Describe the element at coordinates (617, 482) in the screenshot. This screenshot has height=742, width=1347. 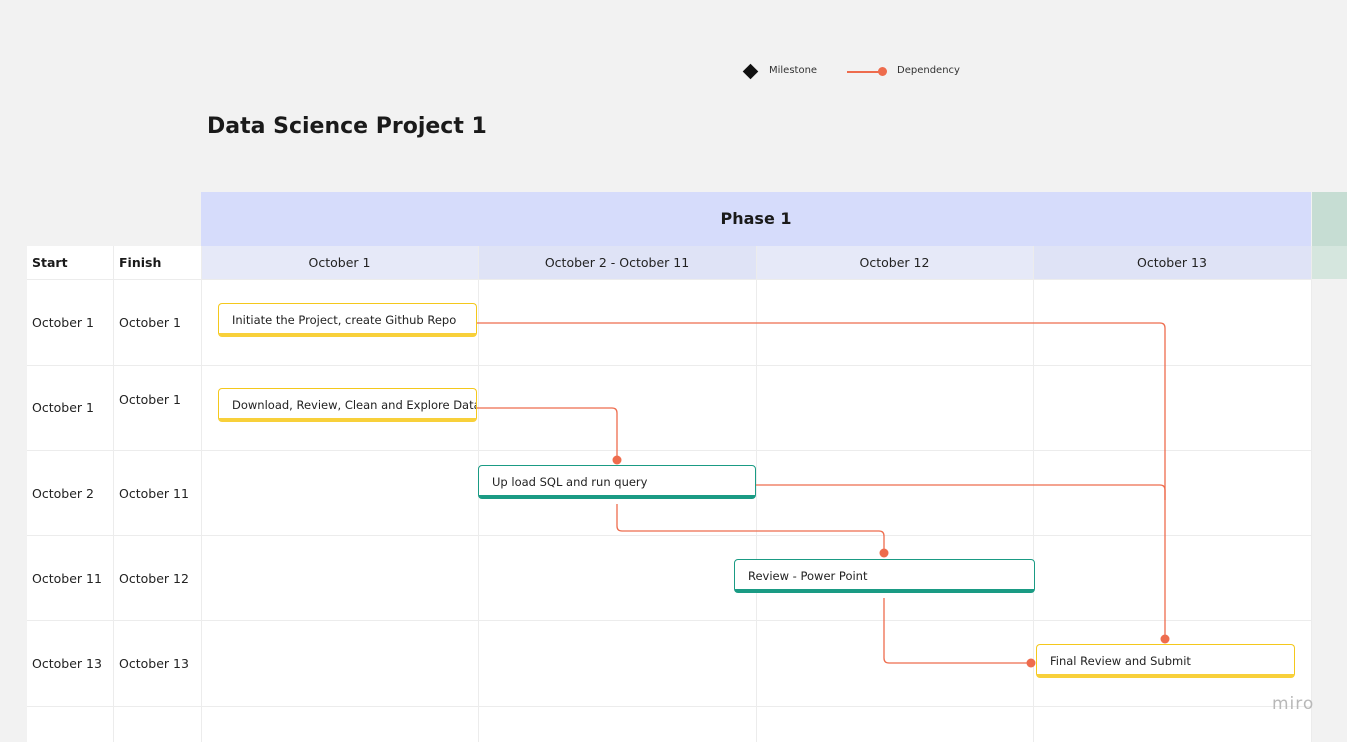
I see `task-card: Up load SQL and run query` at that location.